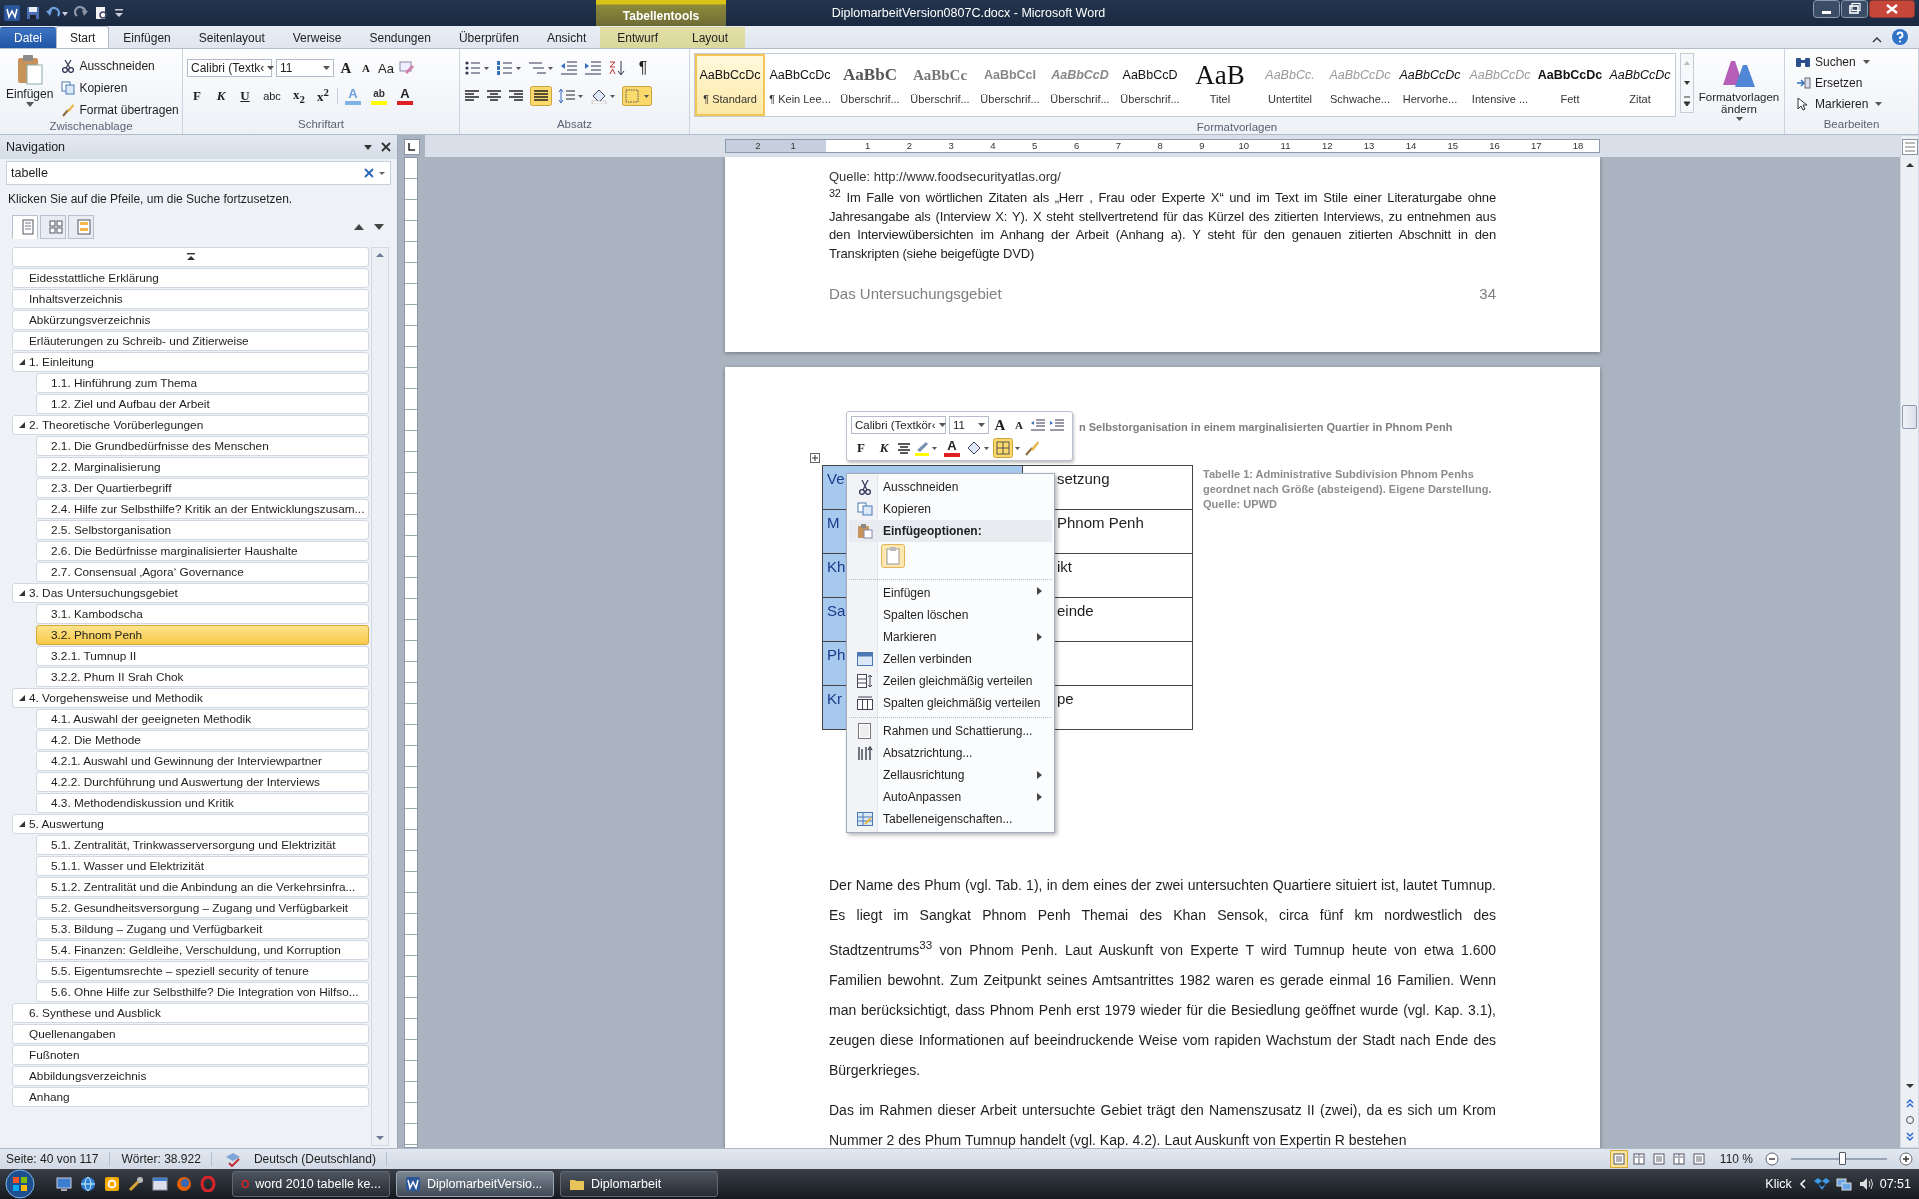 Image resolution: width=1919 pixels, height=1199 pixels. Describe the element at coordinates (884, 448) in the screenshot. I see `format-button: K` at that location.